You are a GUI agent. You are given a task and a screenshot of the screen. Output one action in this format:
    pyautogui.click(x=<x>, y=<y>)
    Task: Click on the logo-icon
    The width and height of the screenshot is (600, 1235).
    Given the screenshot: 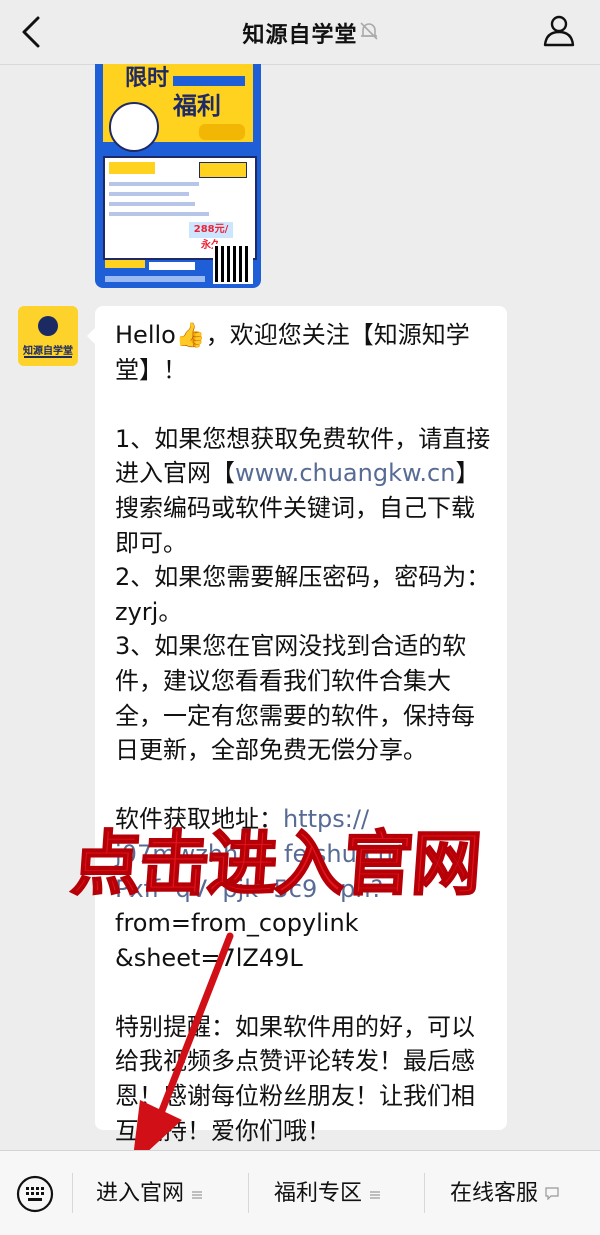 What is the action you would take?
    pyautogui.click(x=48, y=326)
    